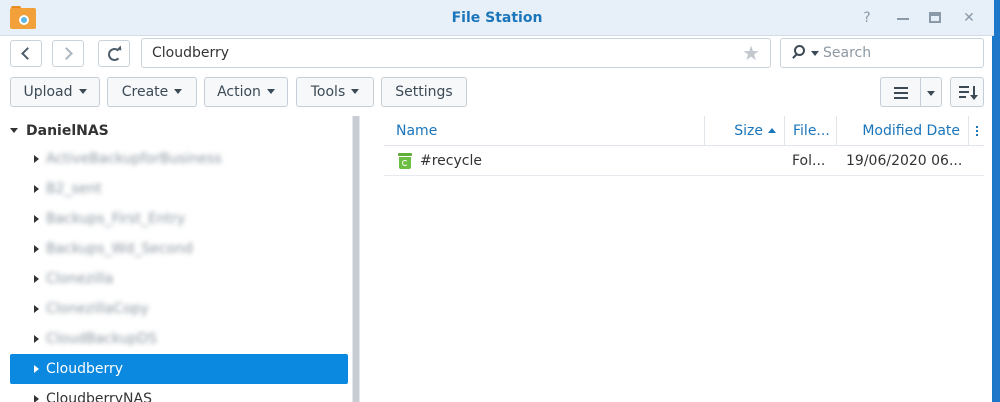  What do you see at coordinates (85, 369) in the screenshot?
I see `tree-item-label: Cloudberry` at bounding box center [85, 369].